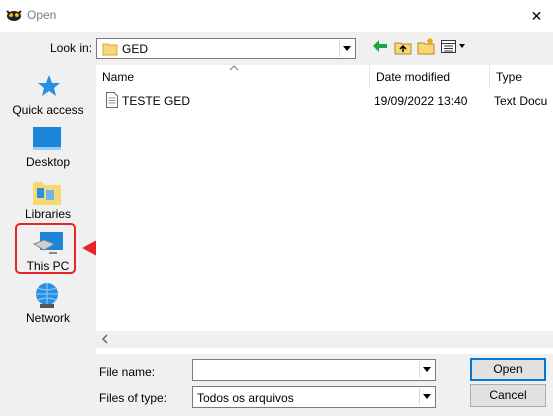  What do you see at coordinates (324, 339) in the screenshot?
I see `horizontal-scrollbar` at bounding box center [324, 339].